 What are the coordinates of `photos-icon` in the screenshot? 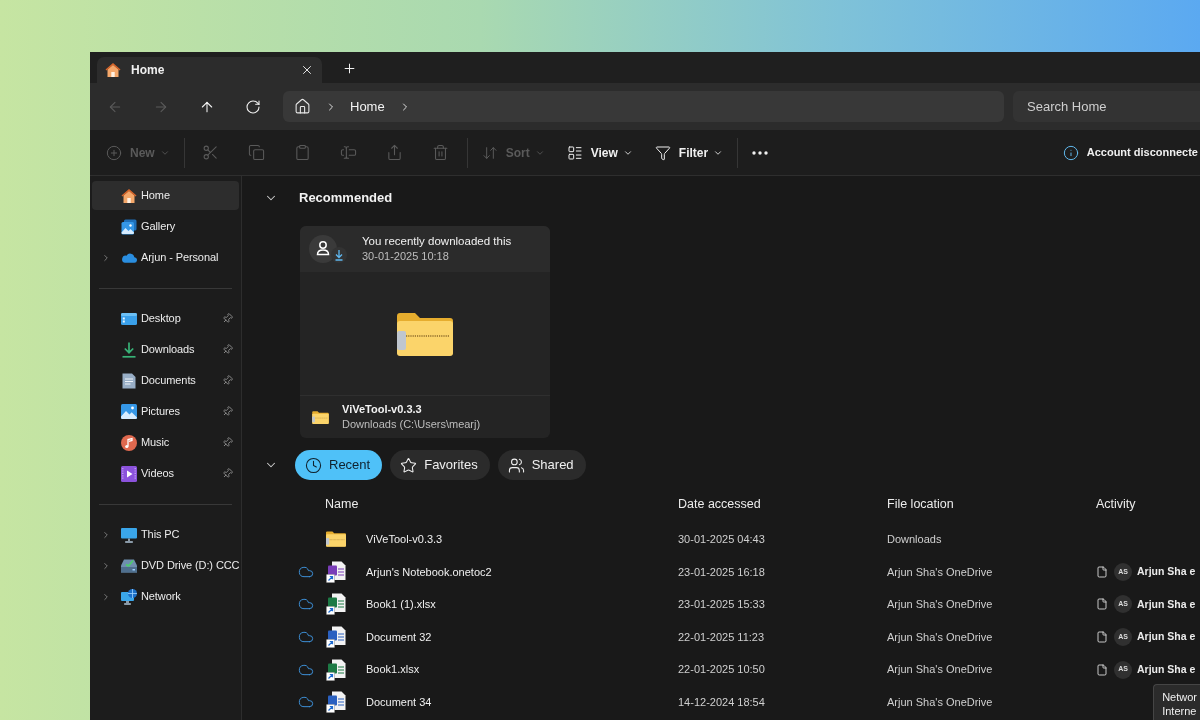 It's located at (129, 226).